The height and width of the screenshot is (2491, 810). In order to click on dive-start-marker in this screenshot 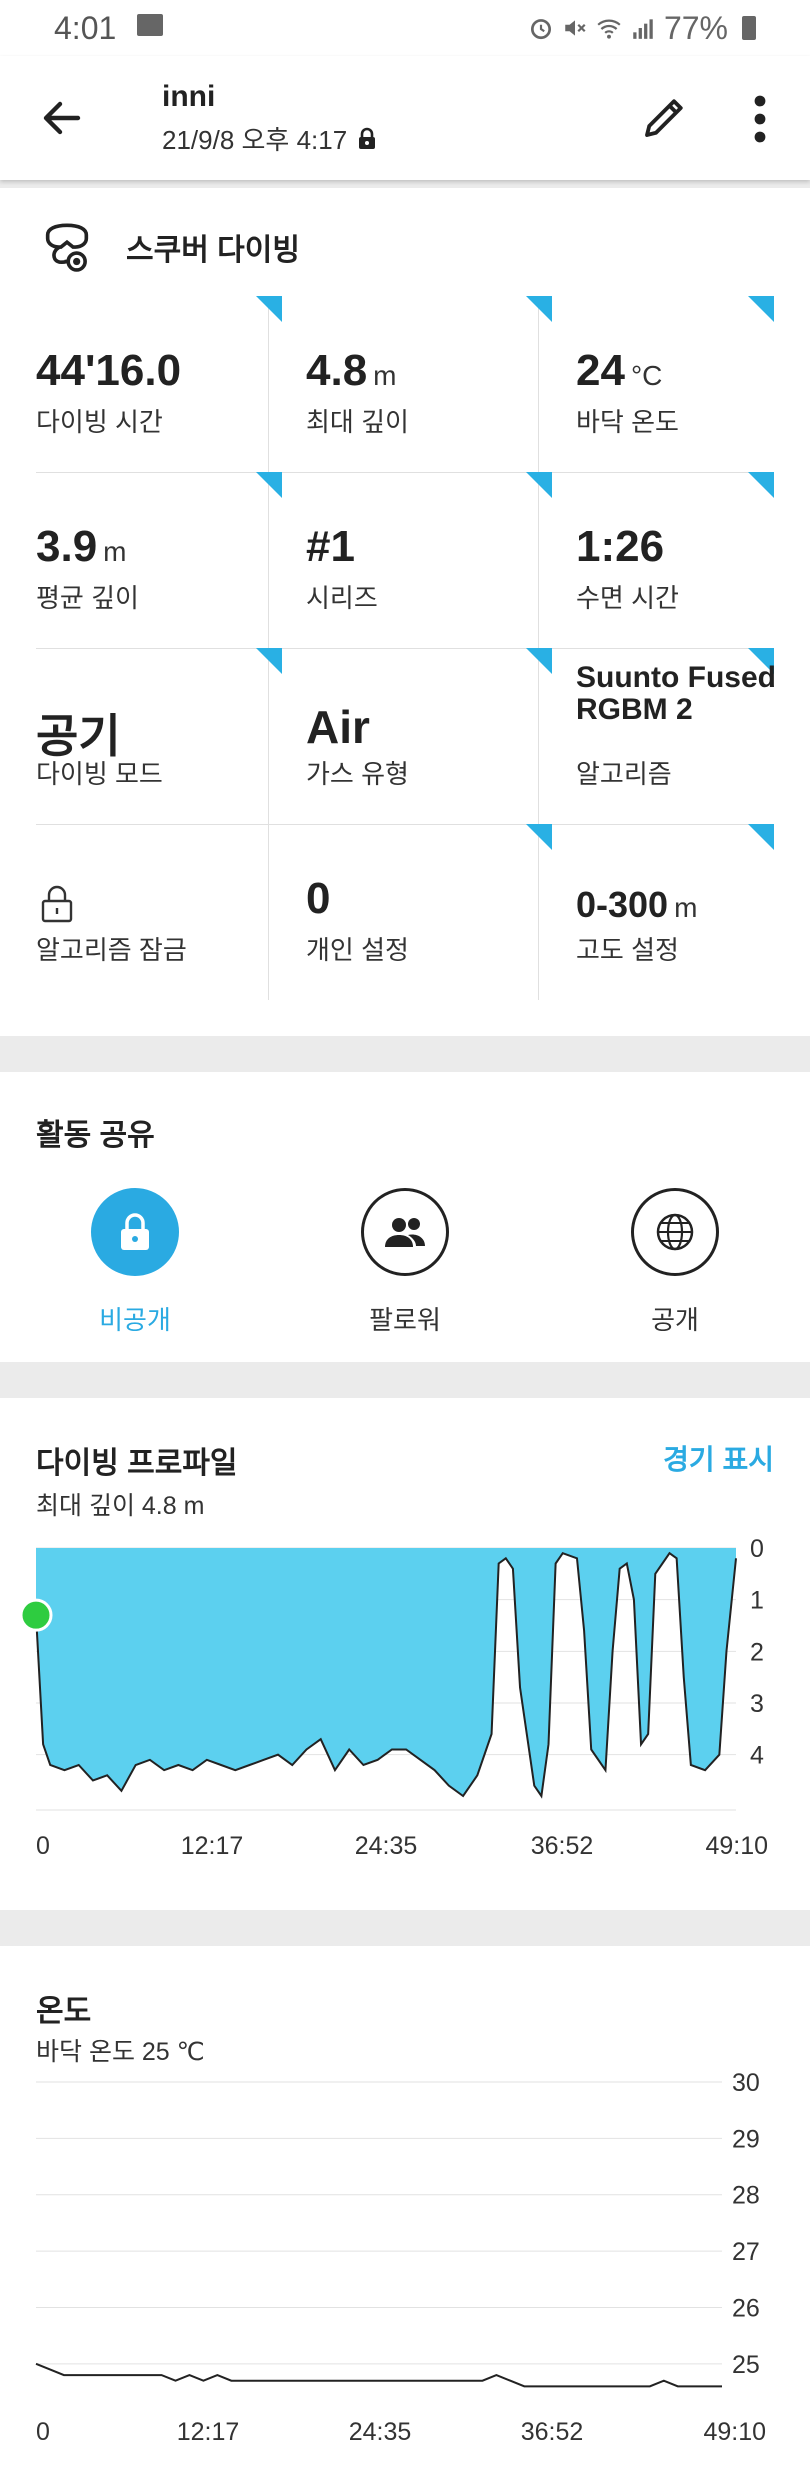, I will do `click(36, 1615)`.